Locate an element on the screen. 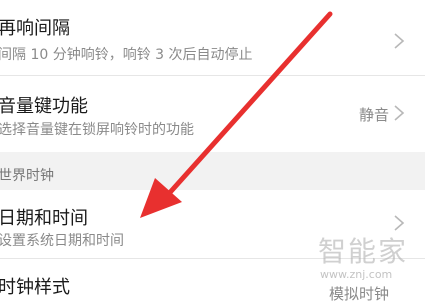 This screenshot has width=425, height=304. snooze-interval-title: 再响间隔 is located at coordinates (35, 28).